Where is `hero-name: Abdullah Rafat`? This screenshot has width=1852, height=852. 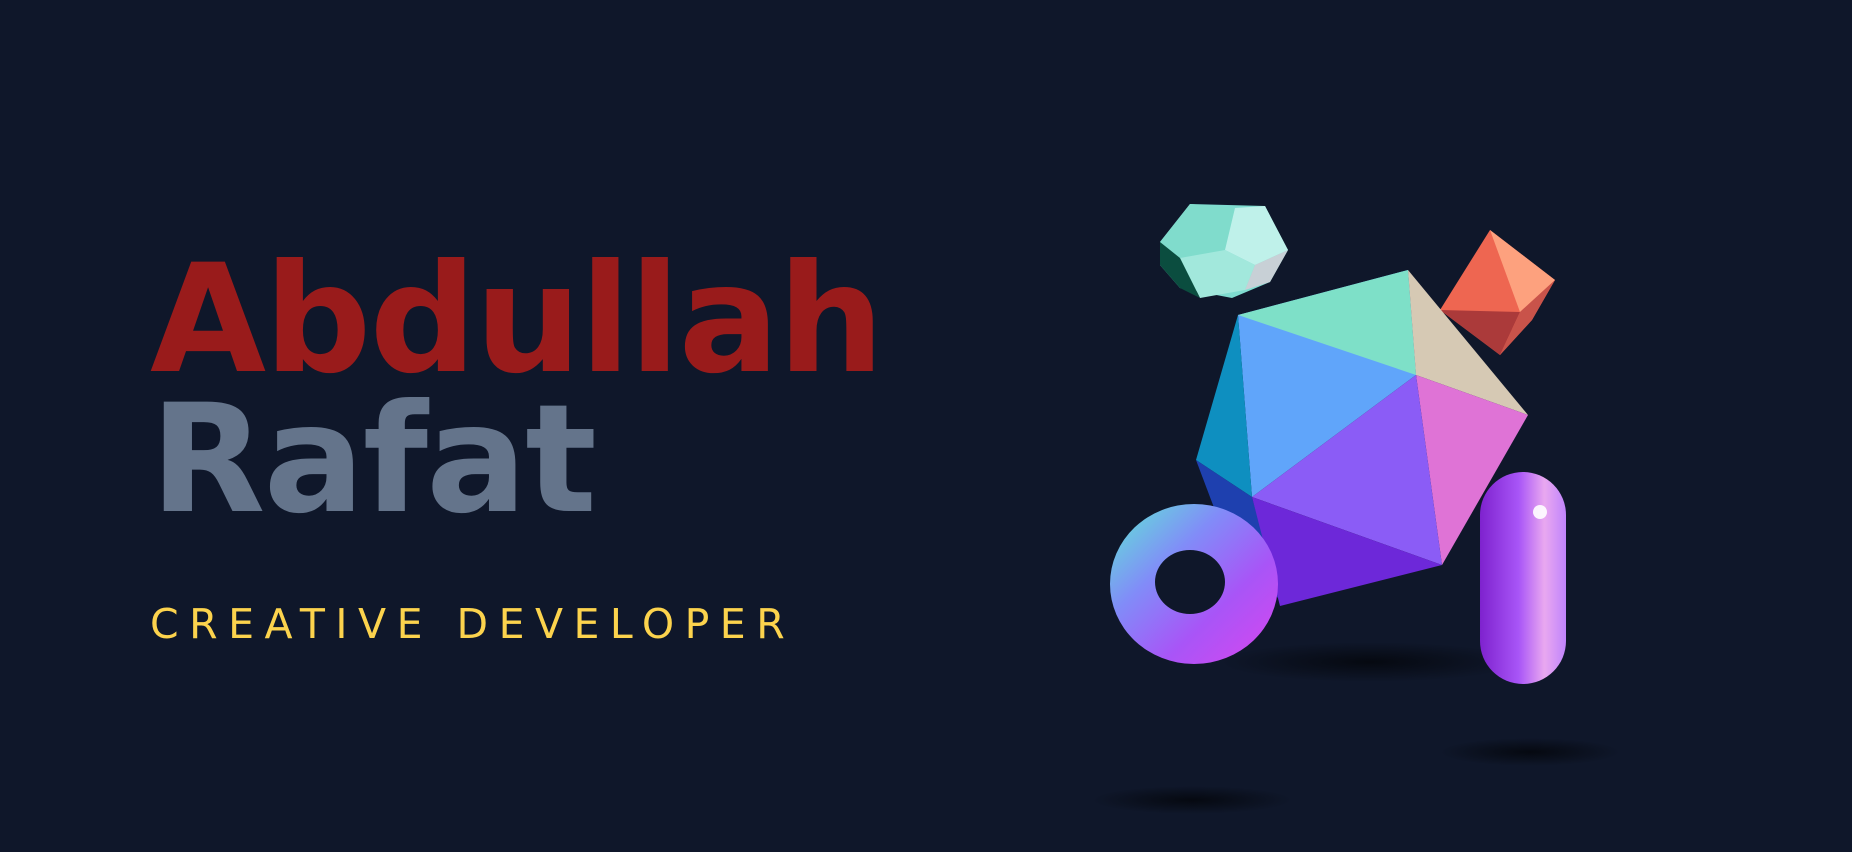
hero-name: Abdullah Rafat is located at coordinates (517, 396).